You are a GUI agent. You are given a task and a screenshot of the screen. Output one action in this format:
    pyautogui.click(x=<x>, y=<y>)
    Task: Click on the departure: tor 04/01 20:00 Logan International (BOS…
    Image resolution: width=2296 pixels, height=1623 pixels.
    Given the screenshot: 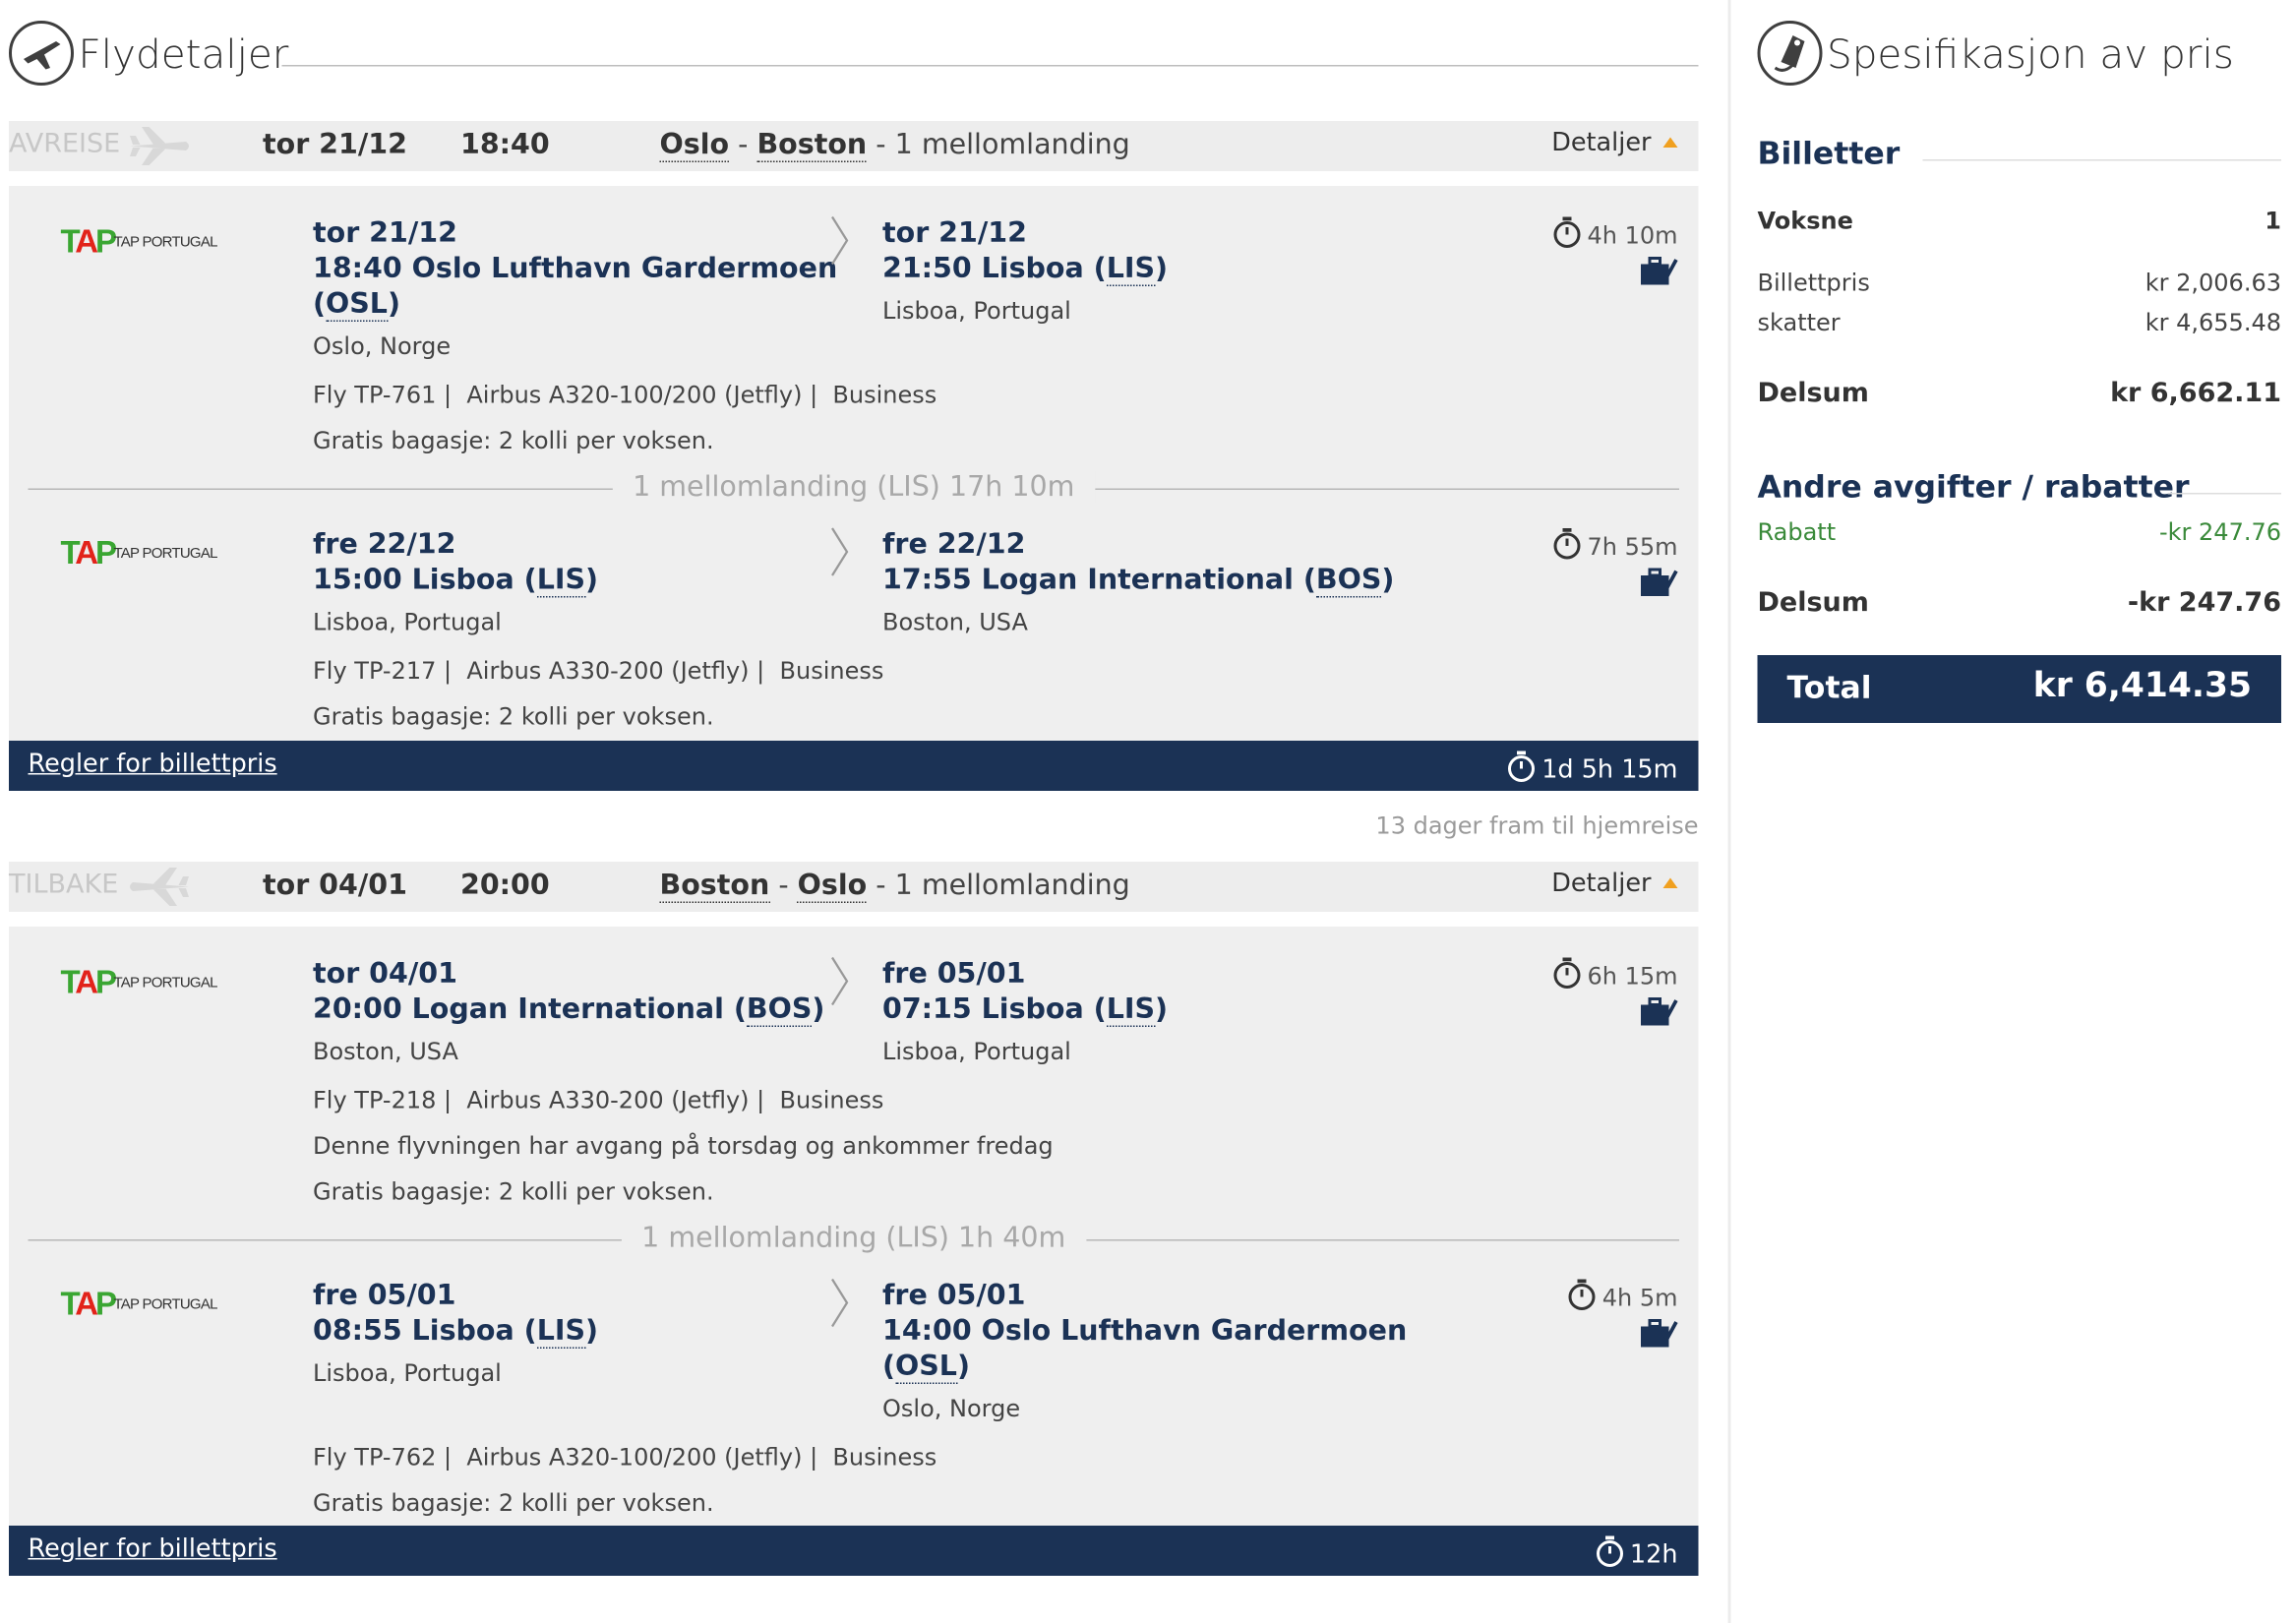 What is the action you would take?
    pyautogui.click(x=569, y=1011)
    